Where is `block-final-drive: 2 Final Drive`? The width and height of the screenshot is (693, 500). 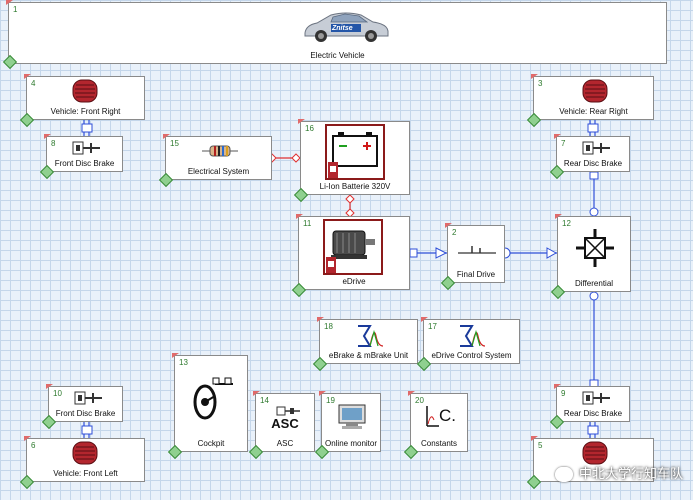
block-final-drive: 2 Final Drive is located at coordinates (476, 254).